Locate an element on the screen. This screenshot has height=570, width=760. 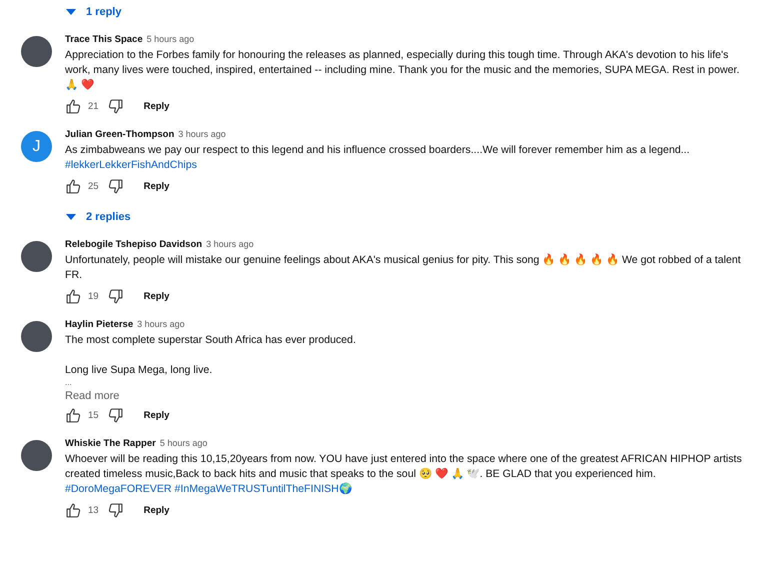
author-name: Whiskie The Rapper is located at coordinates (110, 443).